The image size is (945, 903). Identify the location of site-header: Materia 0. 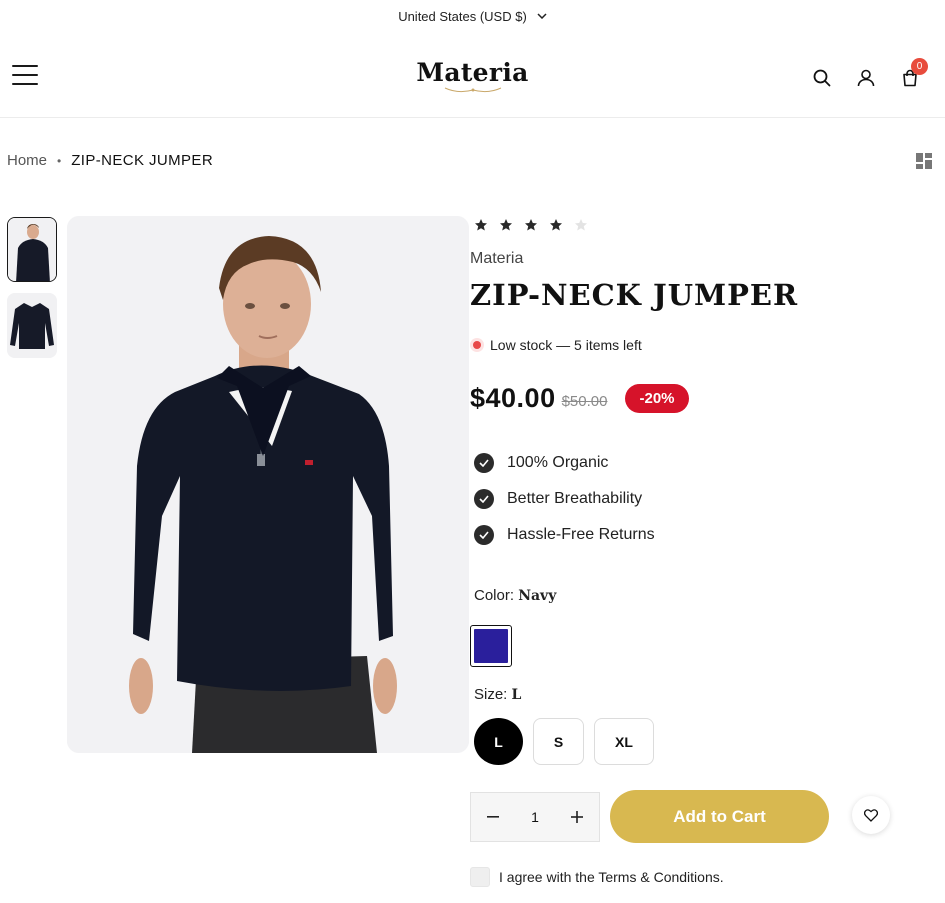
(472, 79).